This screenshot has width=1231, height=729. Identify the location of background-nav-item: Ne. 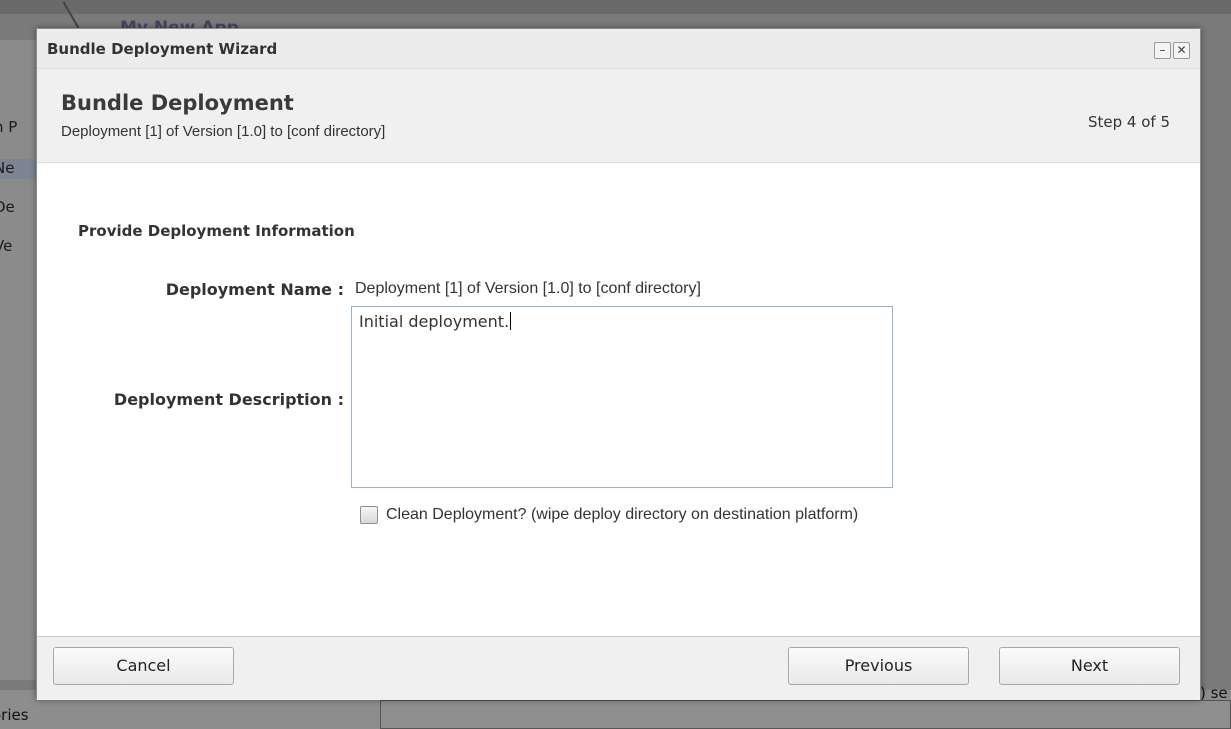
(18, 169).